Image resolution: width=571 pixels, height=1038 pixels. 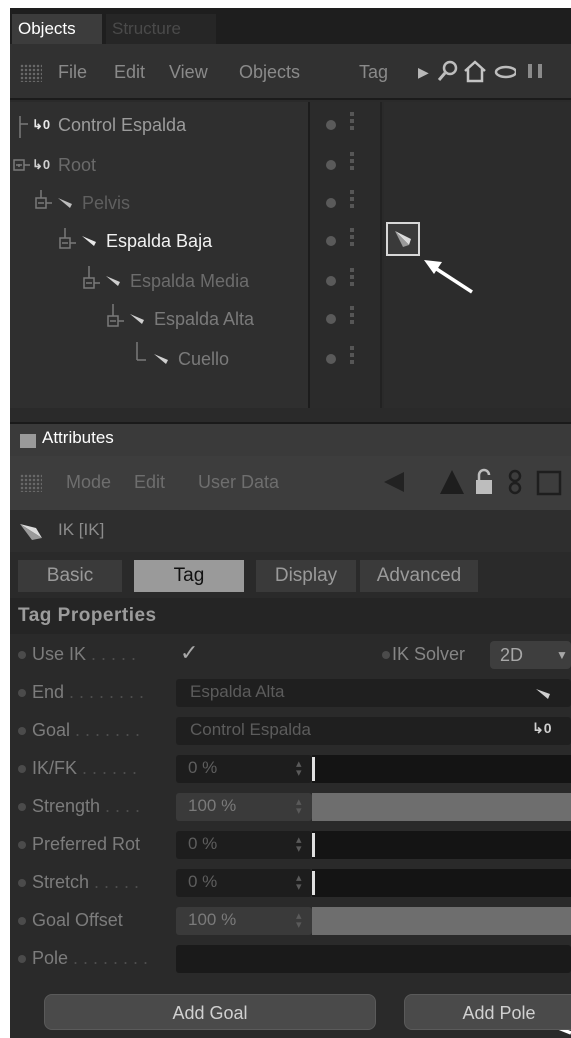 I want to click on null-object-icon: ↳0, so click(x=41, y=164).